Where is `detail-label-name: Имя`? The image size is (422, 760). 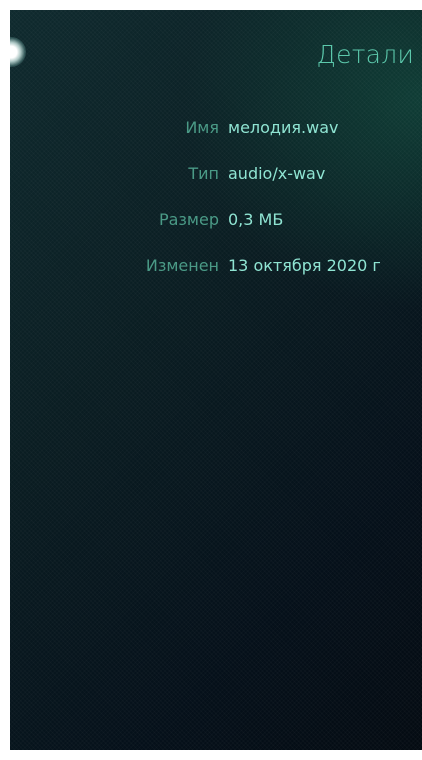
detail-label-name: Имя is located at coordinates (202, 127).